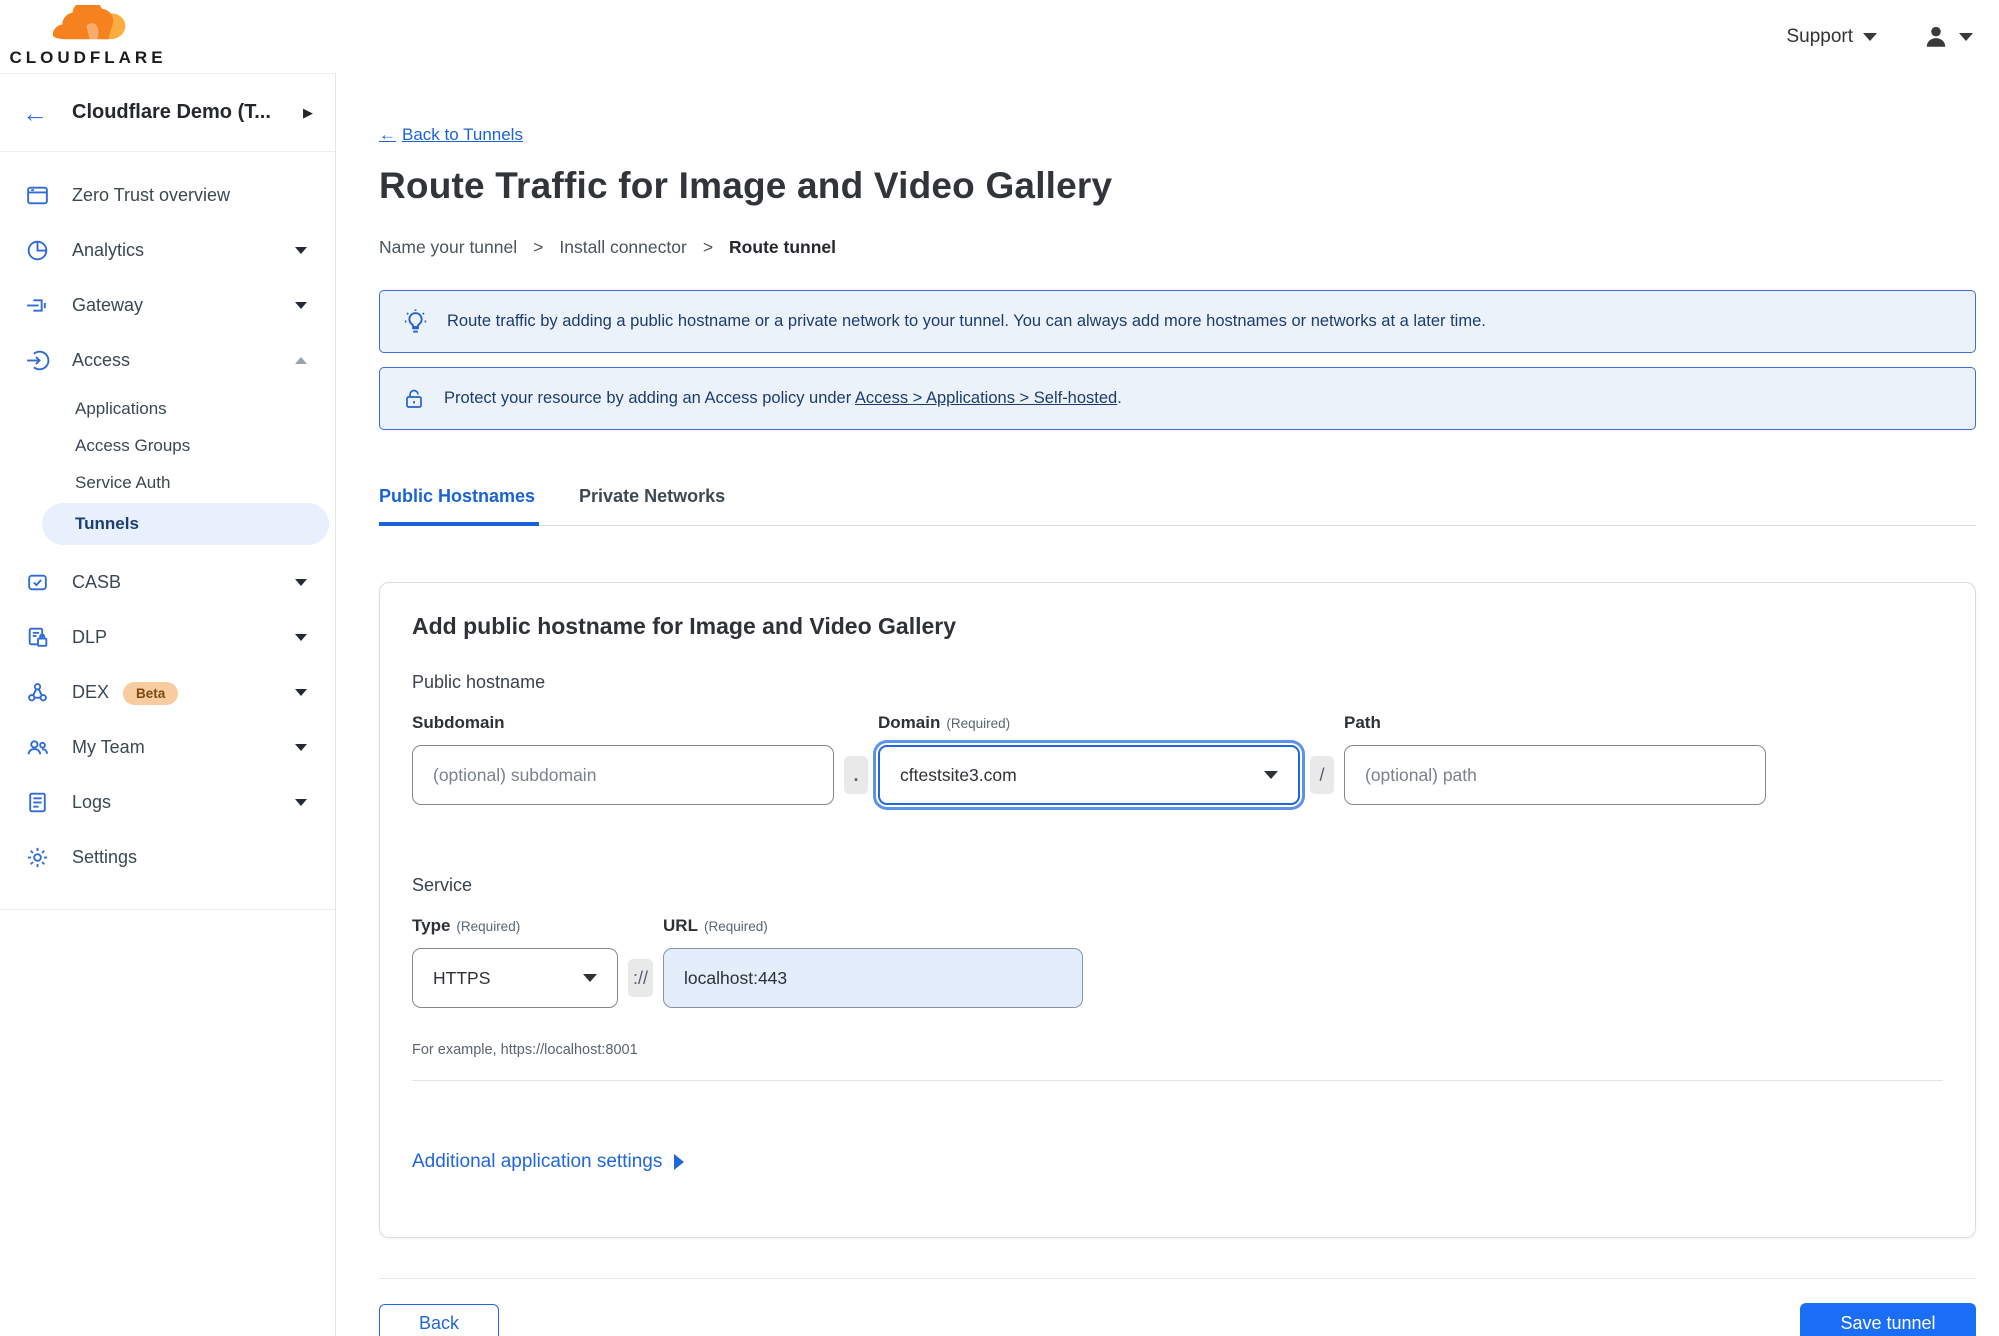 The width and height of the screenshot is (1999, 1336). I want to click on access-applications-link: Access > Applications > Self-hosted, so click(986, 398).